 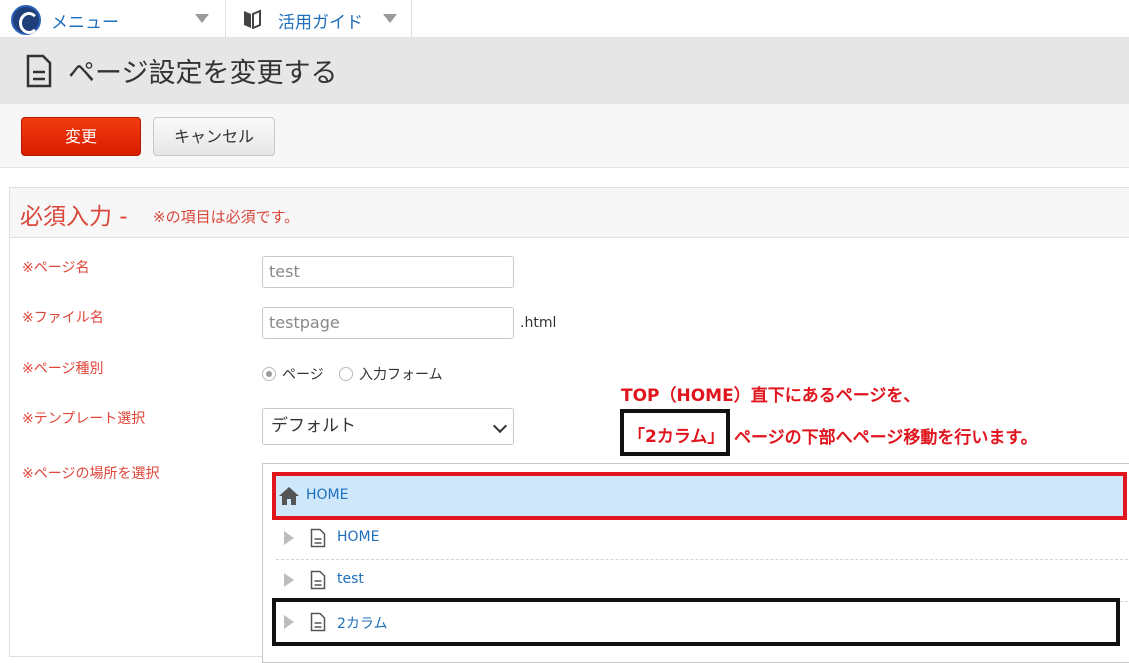 What do you see at coordinates (564, 136) in the screenshot?
I see `action-toolbar: 変更 キャンセル` at bounding box center [564, 136].